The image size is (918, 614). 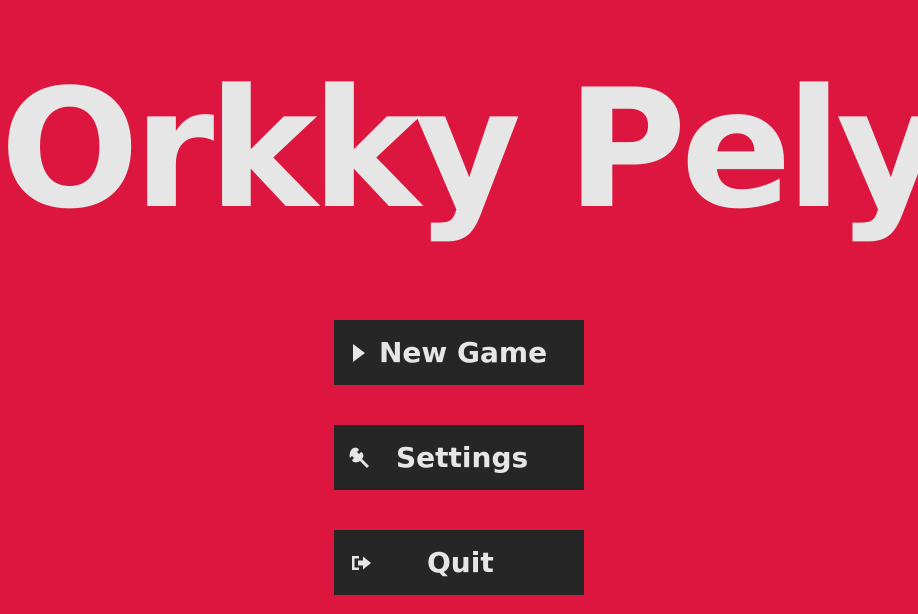 I want to click on exit-icon, so click(x=362, y=562).